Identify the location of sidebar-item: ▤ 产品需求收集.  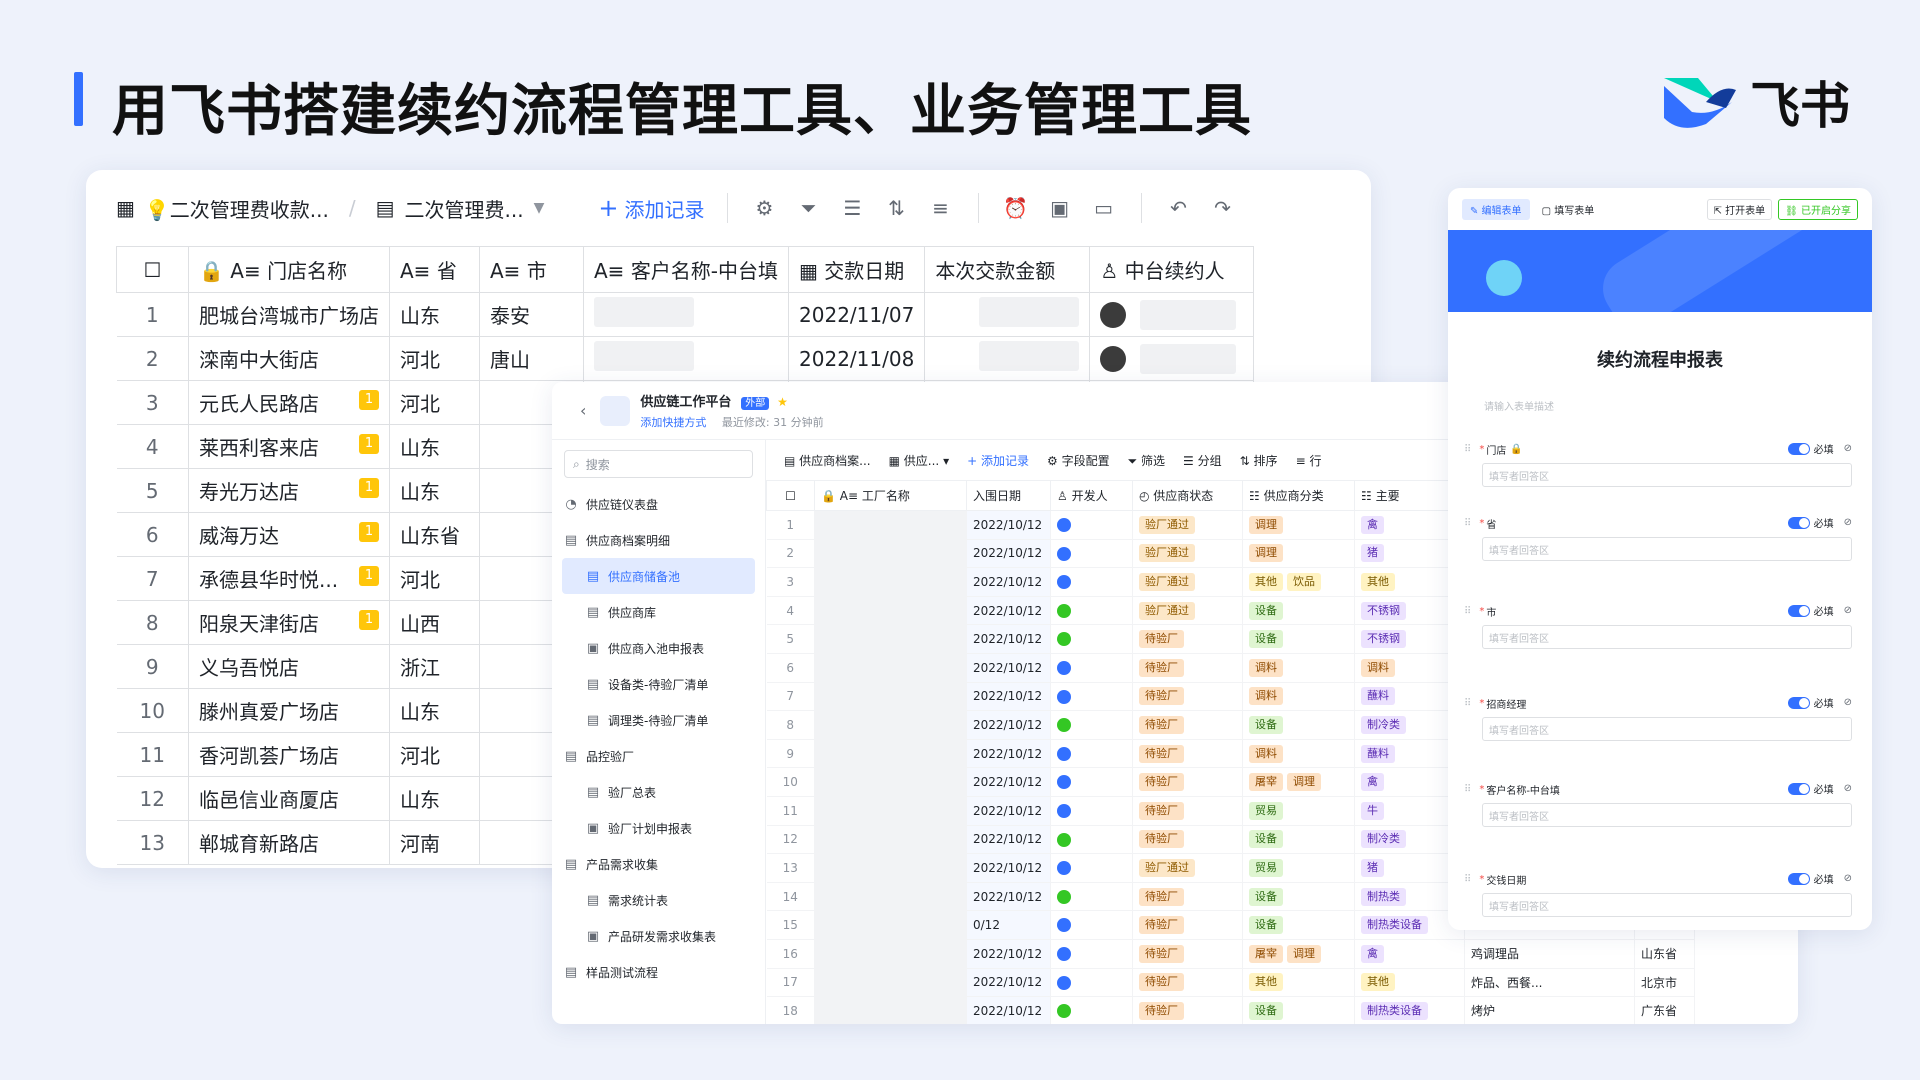
(658, 864).